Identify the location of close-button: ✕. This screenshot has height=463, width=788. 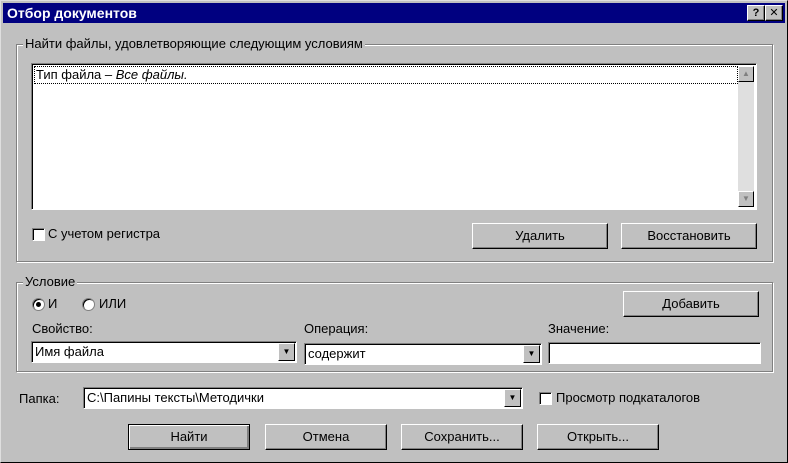
(774, 13).